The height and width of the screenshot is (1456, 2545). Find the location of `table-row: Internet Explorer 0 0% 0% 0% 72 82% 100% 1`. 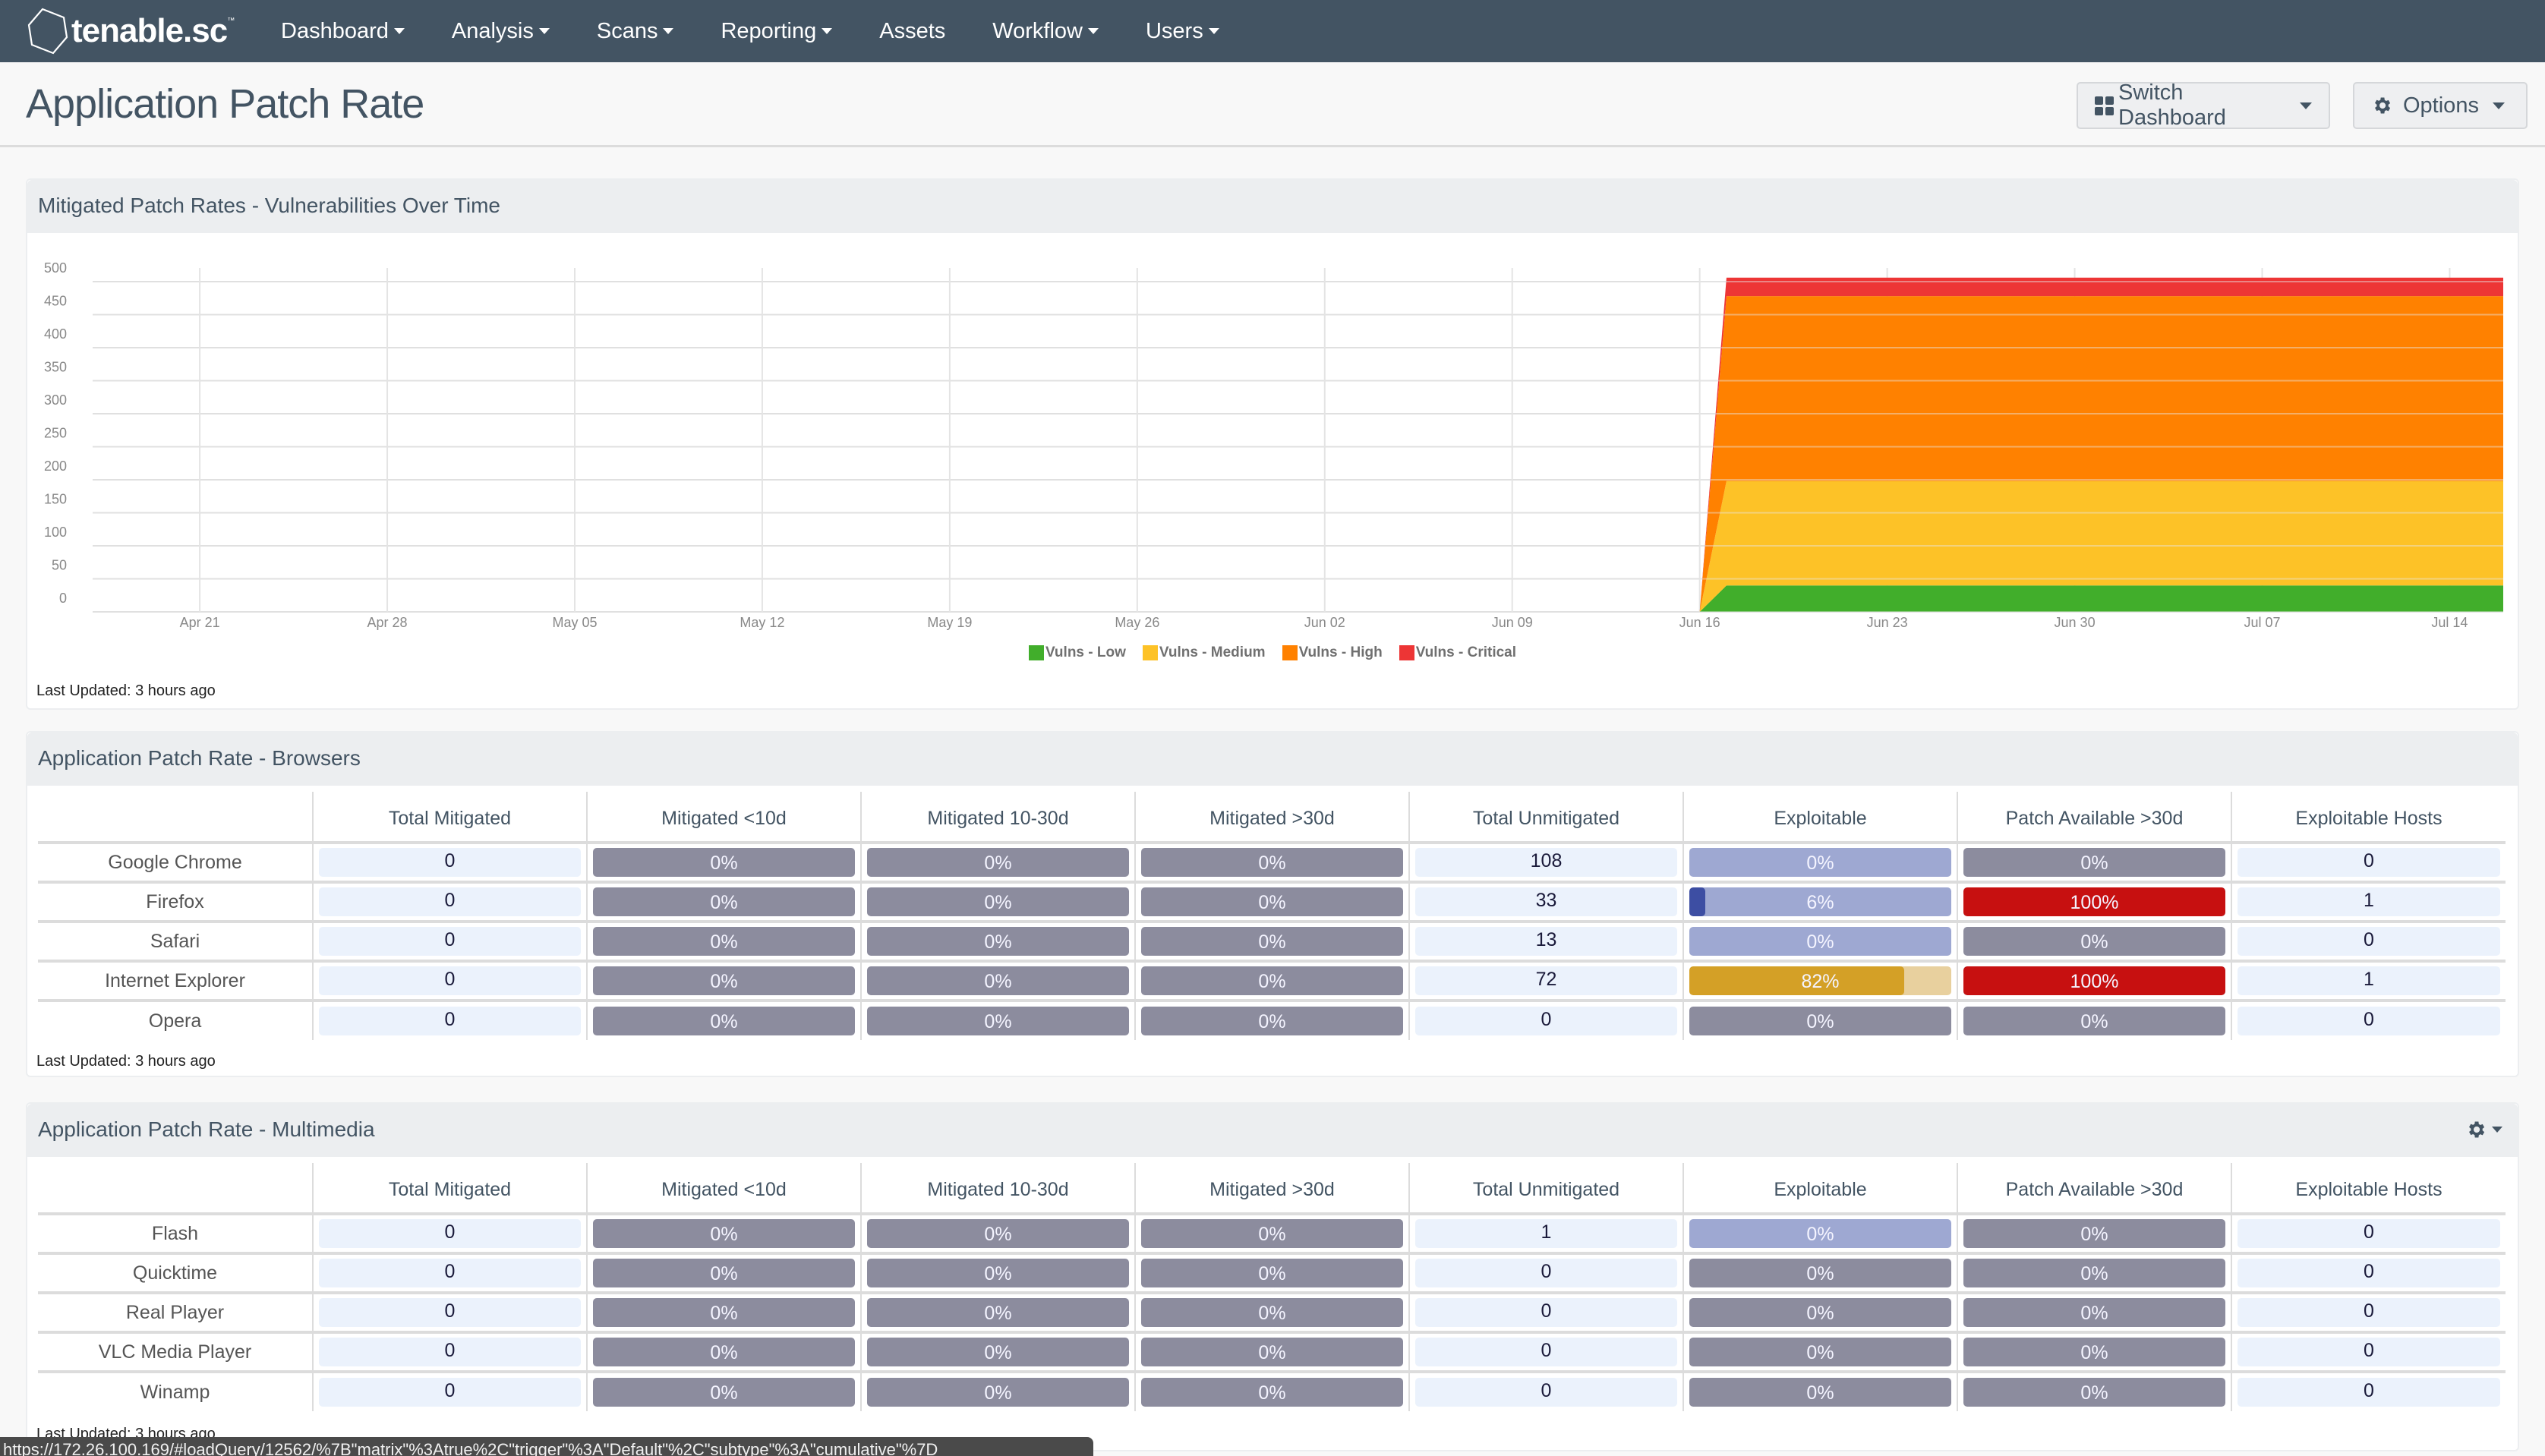

table-row: Internet Explorer 0 0% 0% 0% 72 82% 100% 1 is located at coordinates (1272, 981).